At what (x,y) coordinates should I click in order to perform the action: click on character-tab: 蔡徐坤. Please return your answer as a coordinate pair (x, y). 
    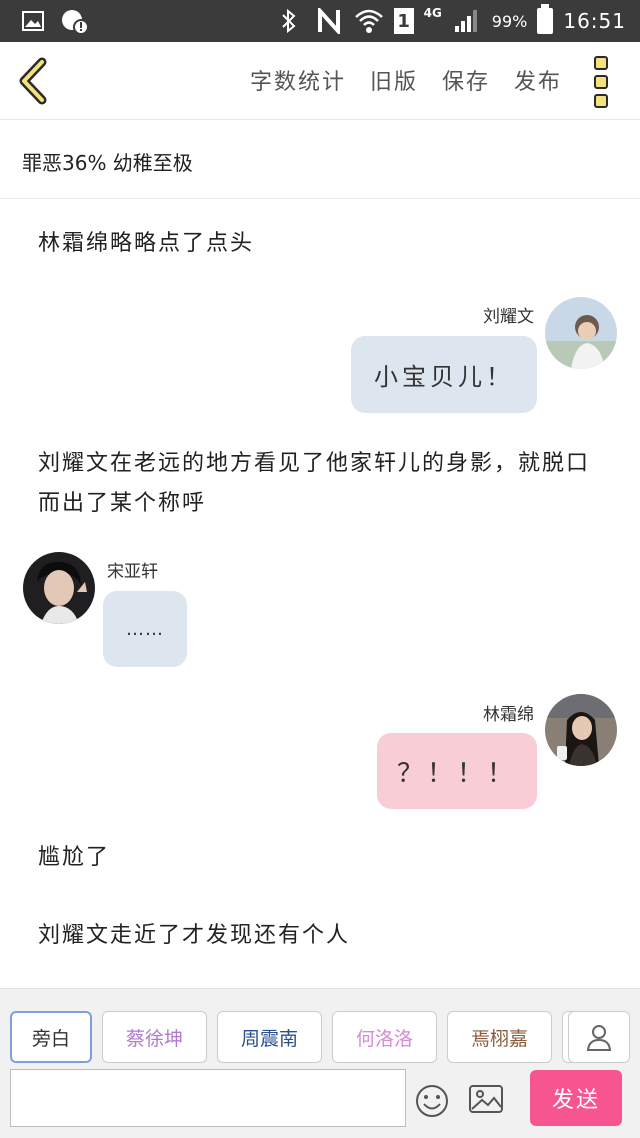
    Looking at the image, I should click on (154, 1037).